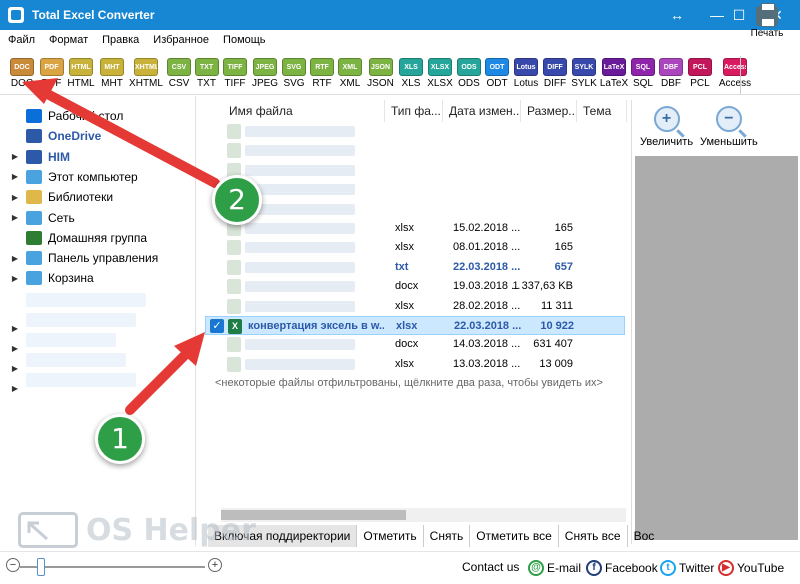 The height and width of the screenshot is (584, 800). I want to click on file-row: xlsx 28.02.2018 ... 11 311, so click(415, 306).